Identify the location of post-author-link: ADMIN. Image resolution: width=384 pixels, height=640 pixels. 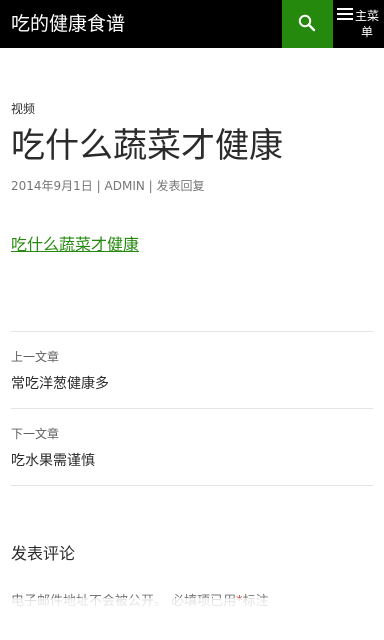
(125, 186).